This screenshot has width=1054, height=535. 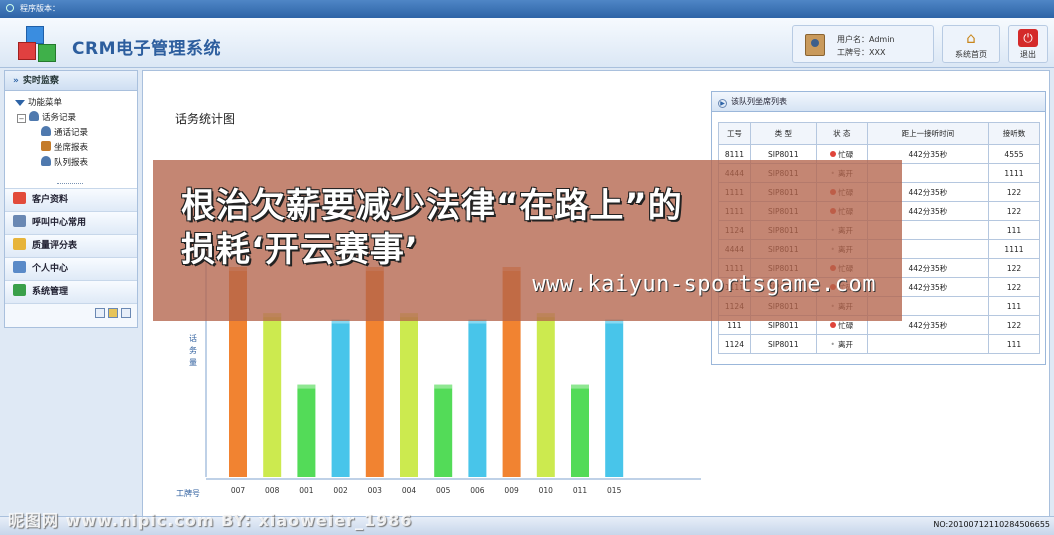 I want to click on x-tick-label: 004, so click(x=409, y=490).